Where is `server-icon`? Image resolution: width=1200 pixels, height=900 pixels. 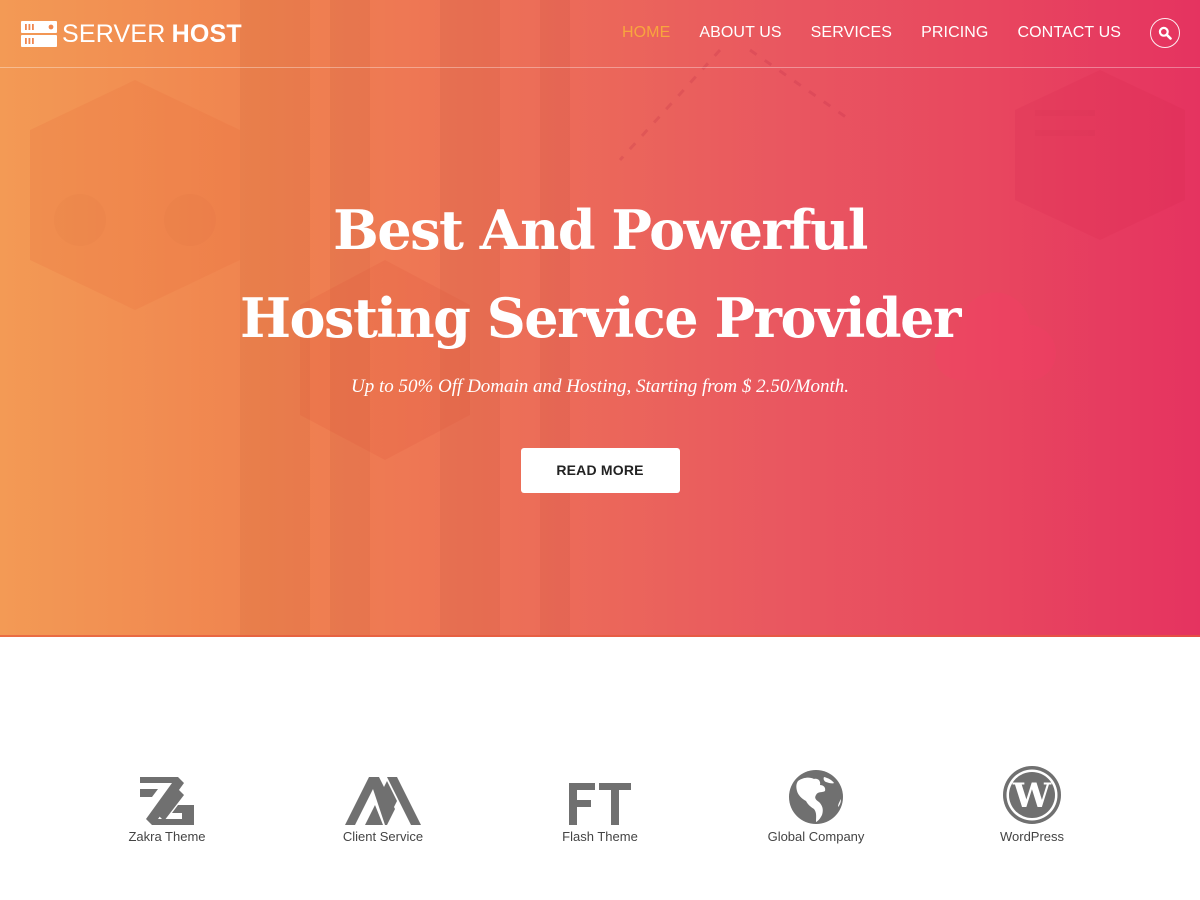
server-icon is located at coordinates (39, 34).